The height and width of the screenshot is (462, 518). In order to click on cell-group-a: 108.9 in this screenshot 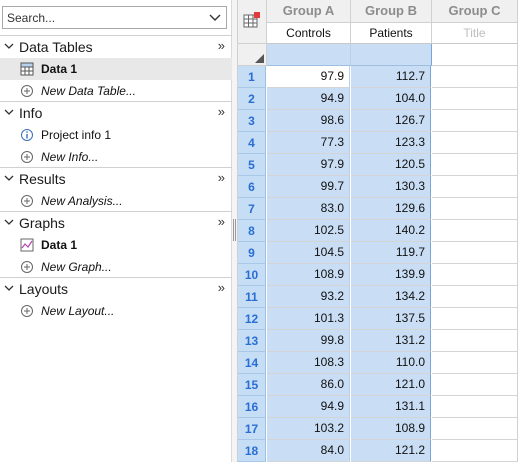, I will do `click(308, 275)`.